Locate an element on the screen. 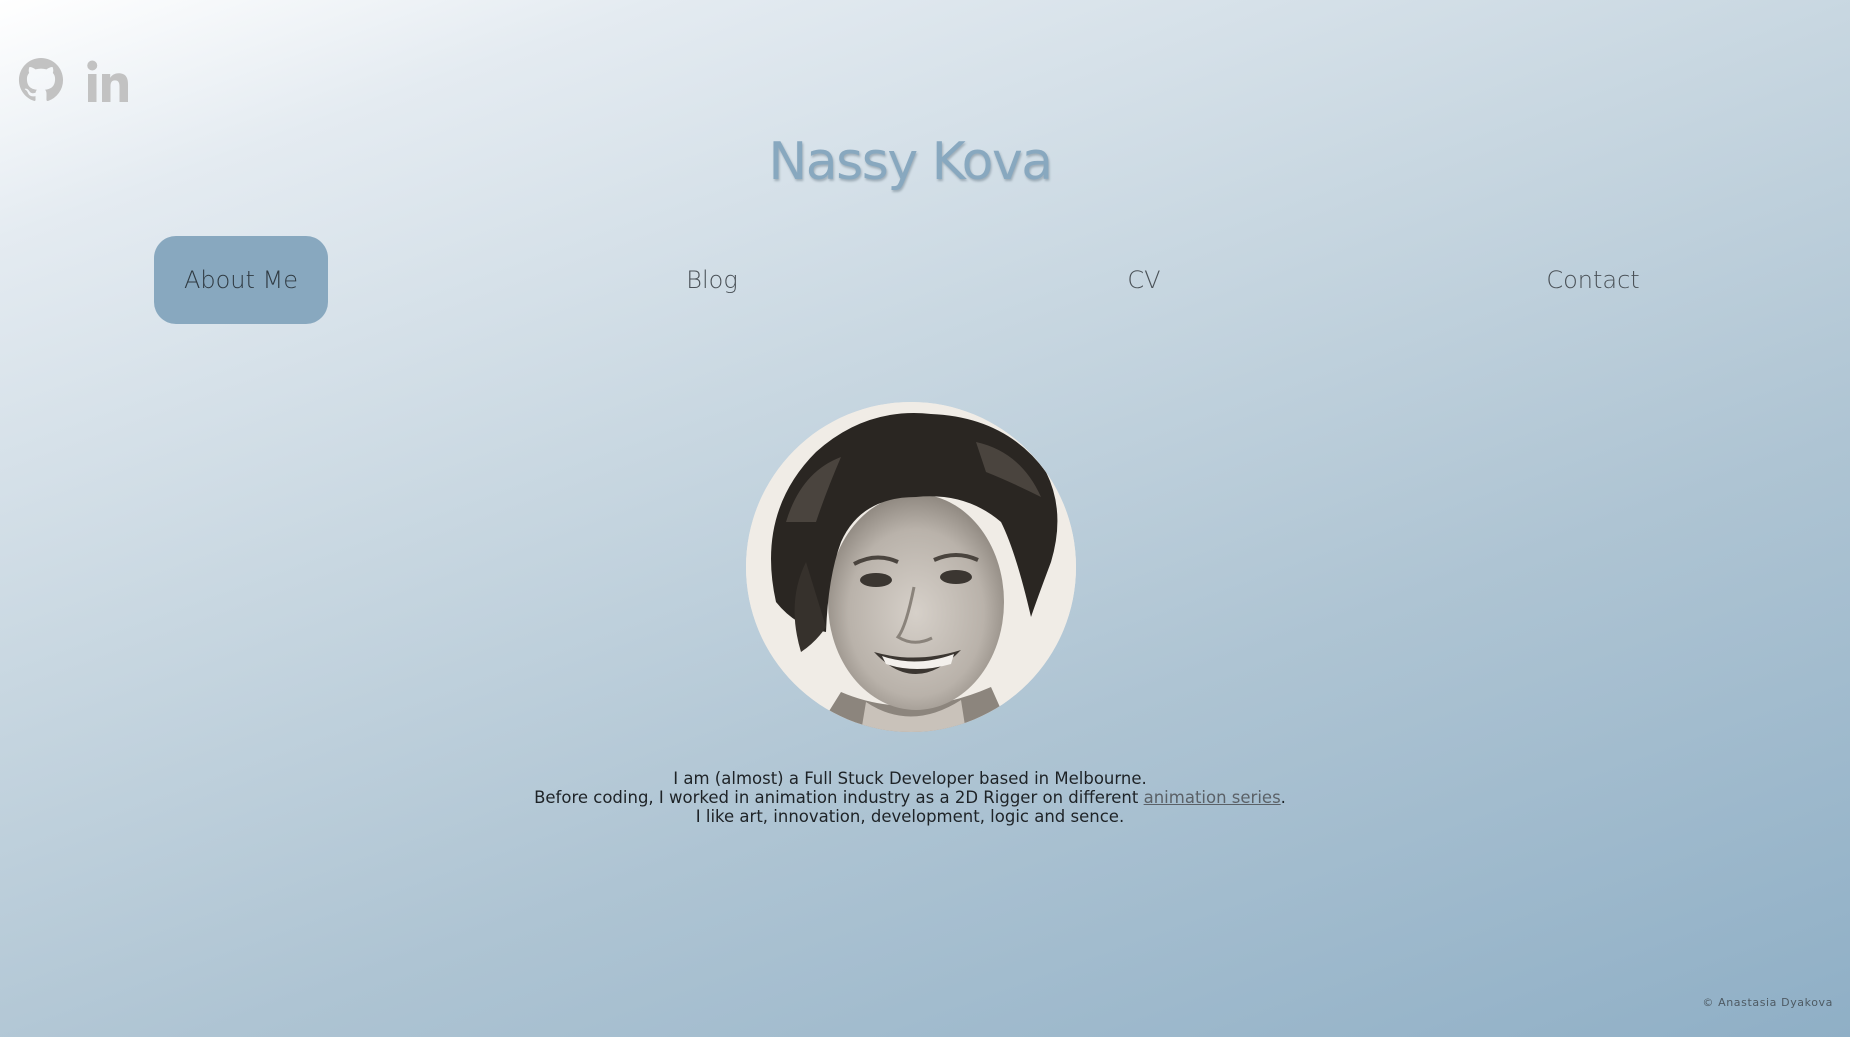  profile-photo is located at coordinates (911, 567).